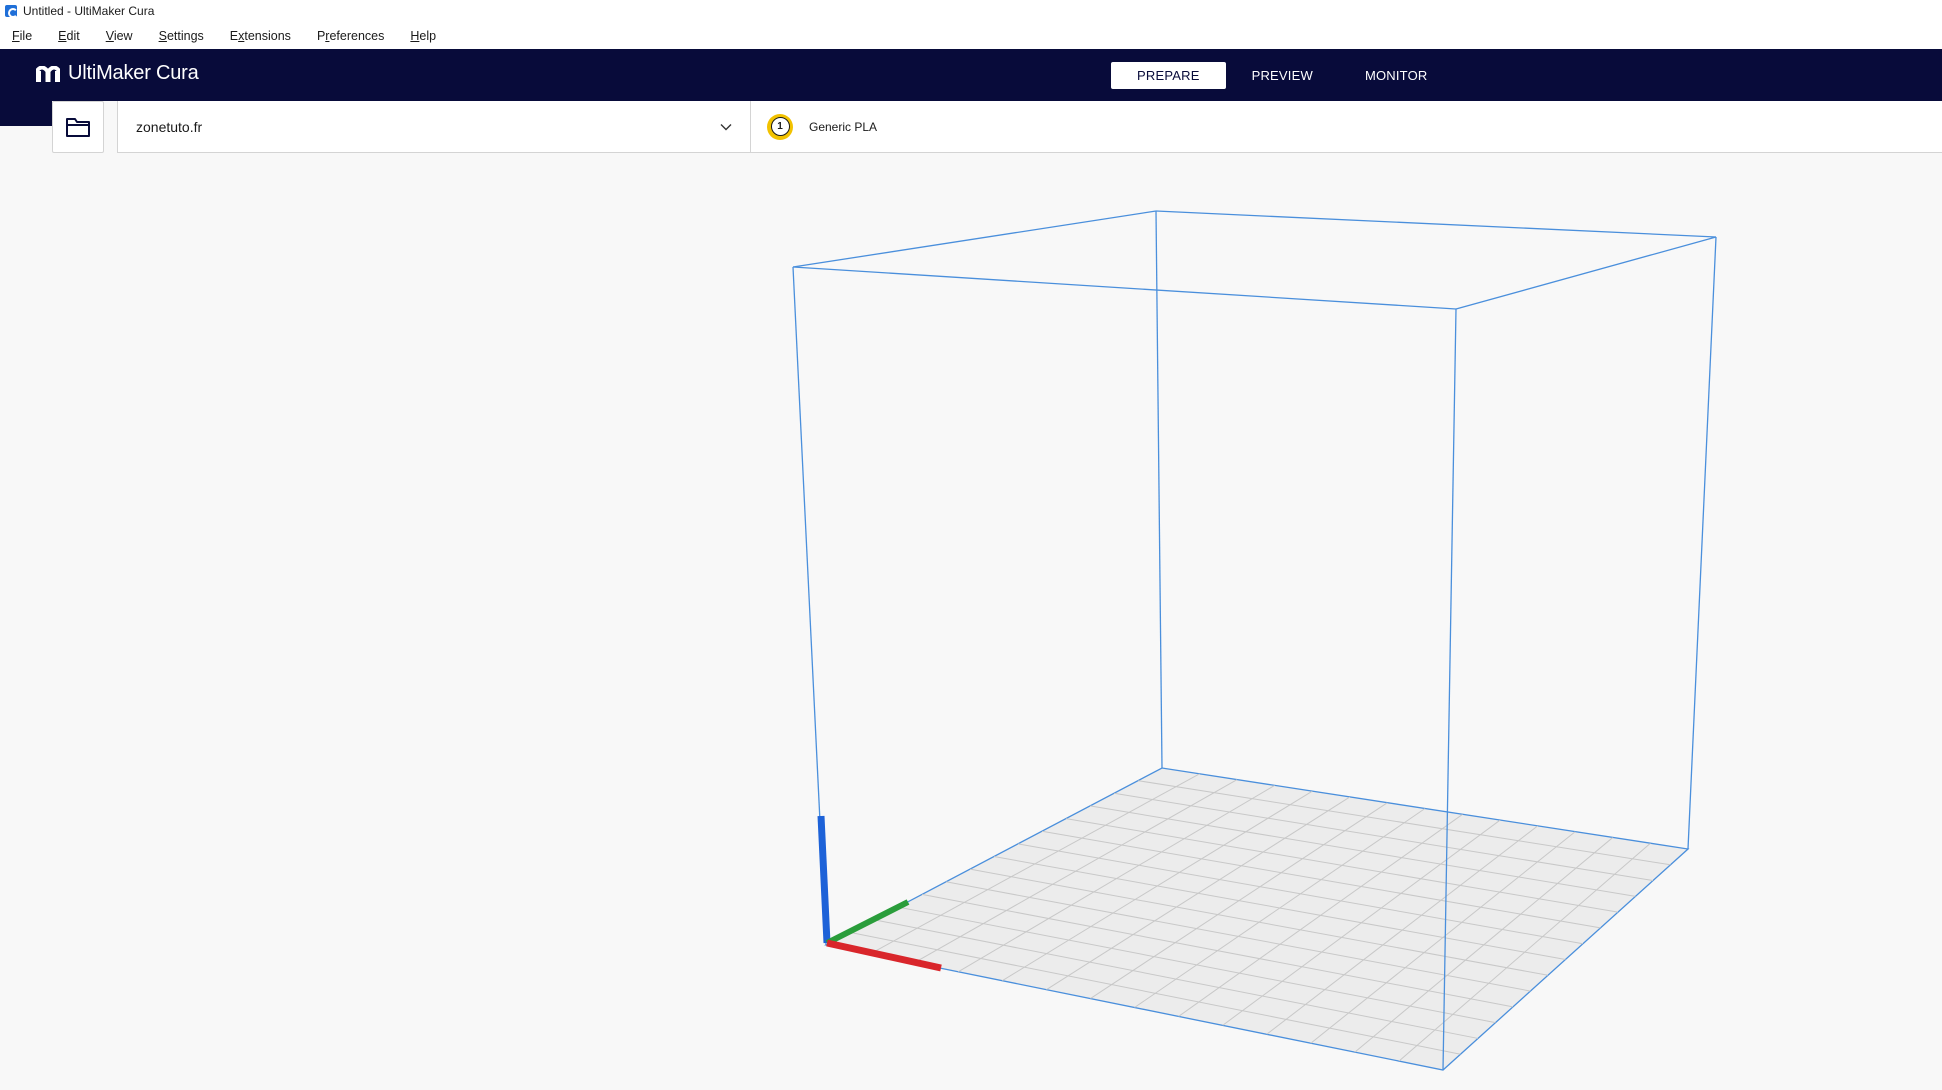  I want to click on menu-settings: Settings, so click(181, 36).